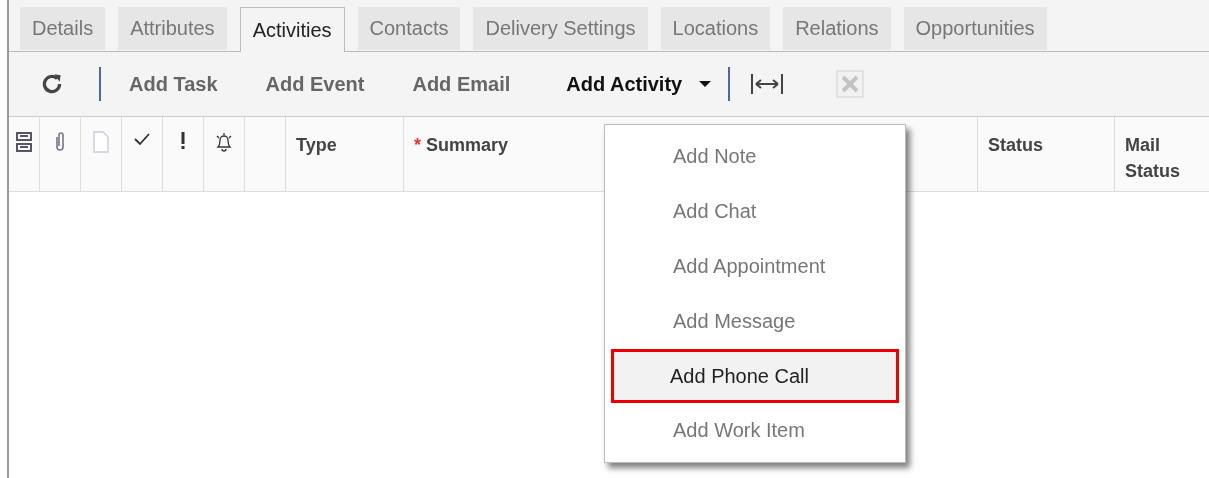 Image resolution: width=1209 pixels, height=478 pixels. I want to click on menu-item: Add Message, so click(755, 321).